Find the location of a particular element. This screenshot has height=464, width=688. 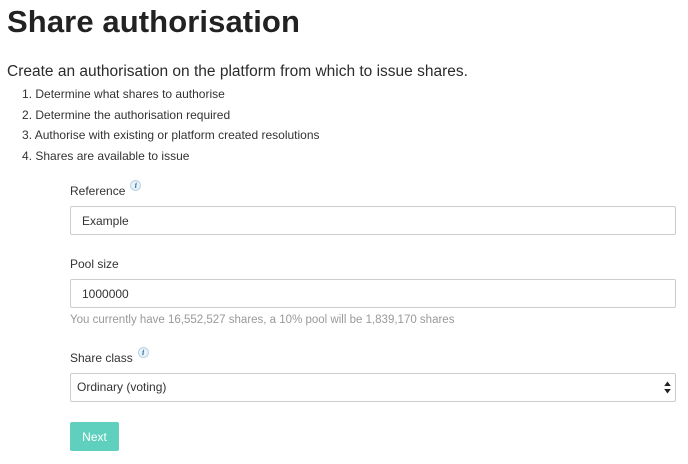

step-item: Shares are available to issue is located at coordinates (112, 155).